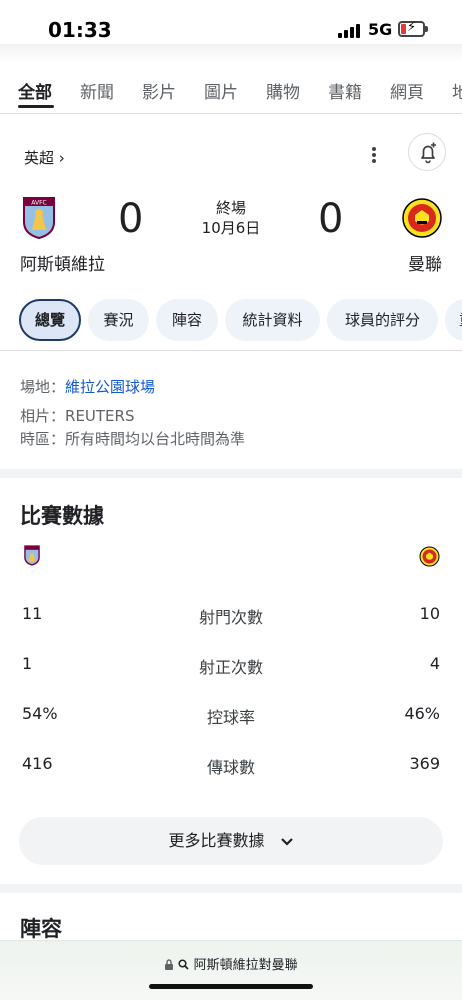 This screenshot has width=462, height=1000. Describe the element at coordinates (50, 320) in the screenshot. I see `chip-overview: 總覽` at that location.